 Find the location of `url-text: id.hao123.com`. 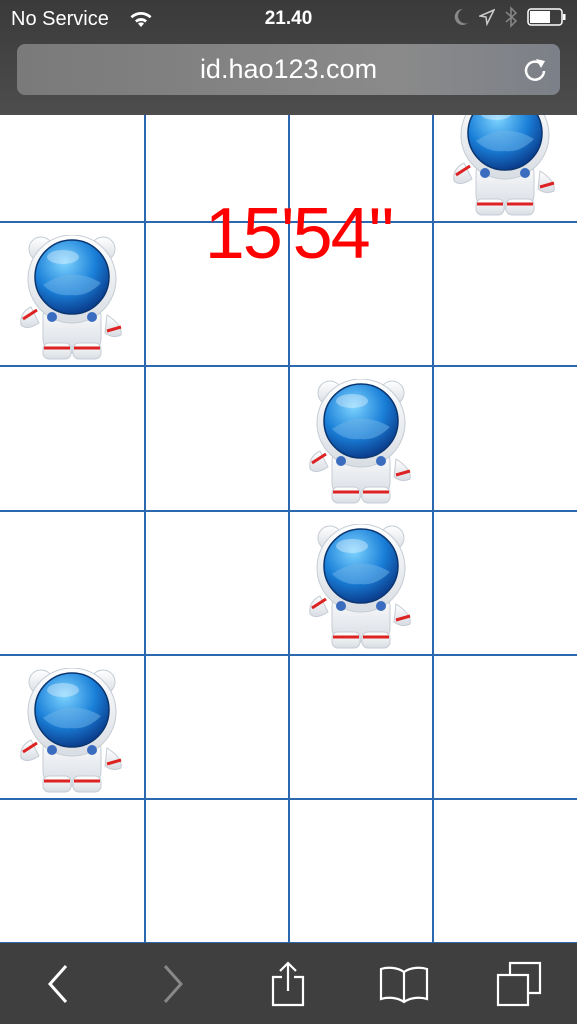

url-text: id.hao123.com is located at coordinates (288, 69).